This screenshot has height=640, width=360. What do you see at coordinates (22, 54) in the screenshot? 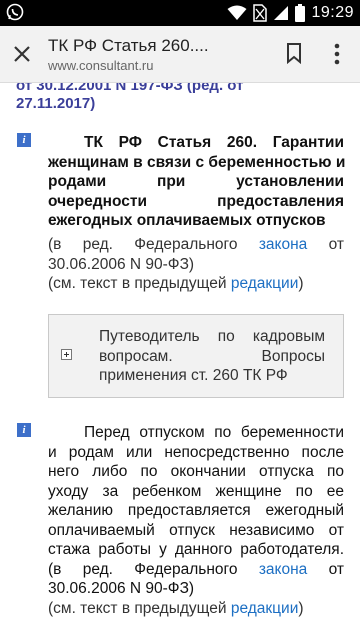
I see `close-icon` at bounding box center [22, 54].